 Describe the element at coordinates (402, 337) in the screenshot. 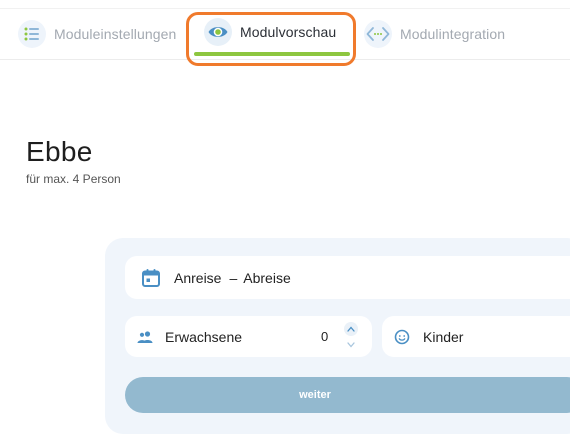

I see `child-face-icon` at that location.